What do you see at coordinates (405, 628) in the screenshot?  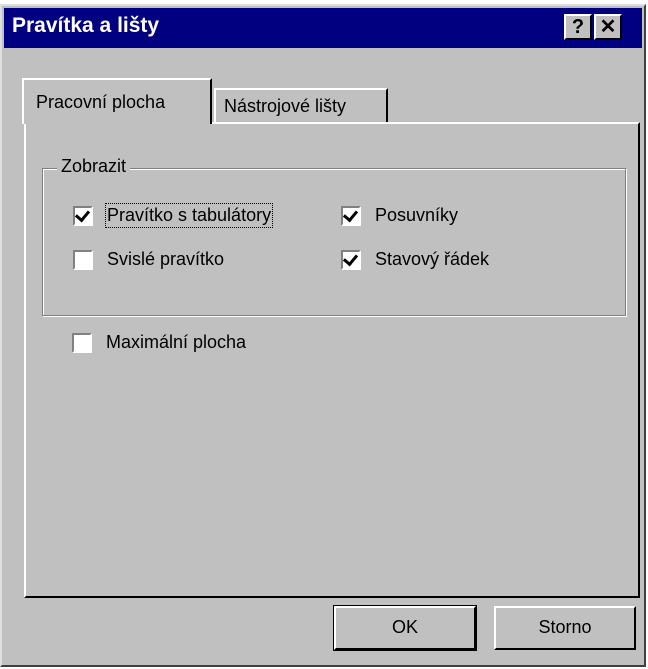 I see `ok-button: OK` at bounding box center [405, 628].